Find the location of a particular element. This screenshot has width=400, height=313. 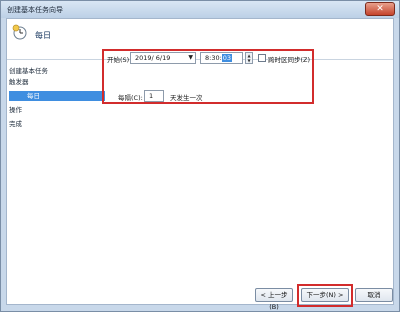

start-time-value: 8:30: is located at coordinates (213, 58).